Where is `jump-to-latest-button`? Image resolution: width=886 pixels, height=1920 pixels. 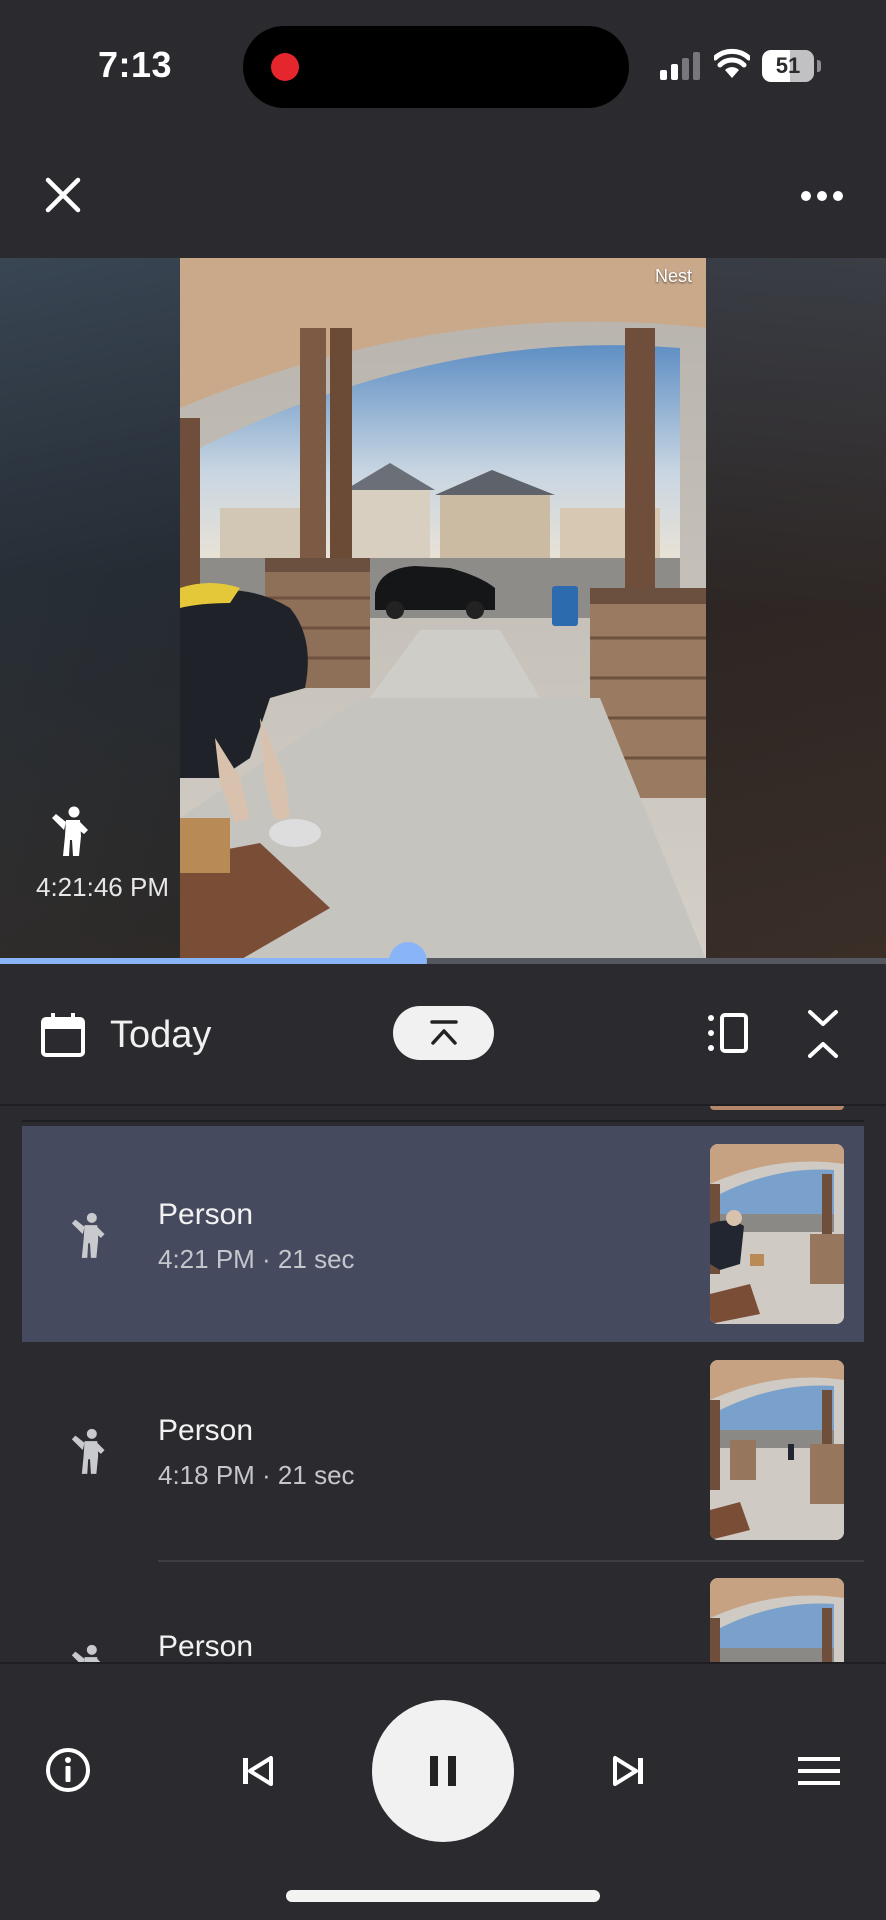
jump-to-latest-button is located at coordinates (443, 1033).